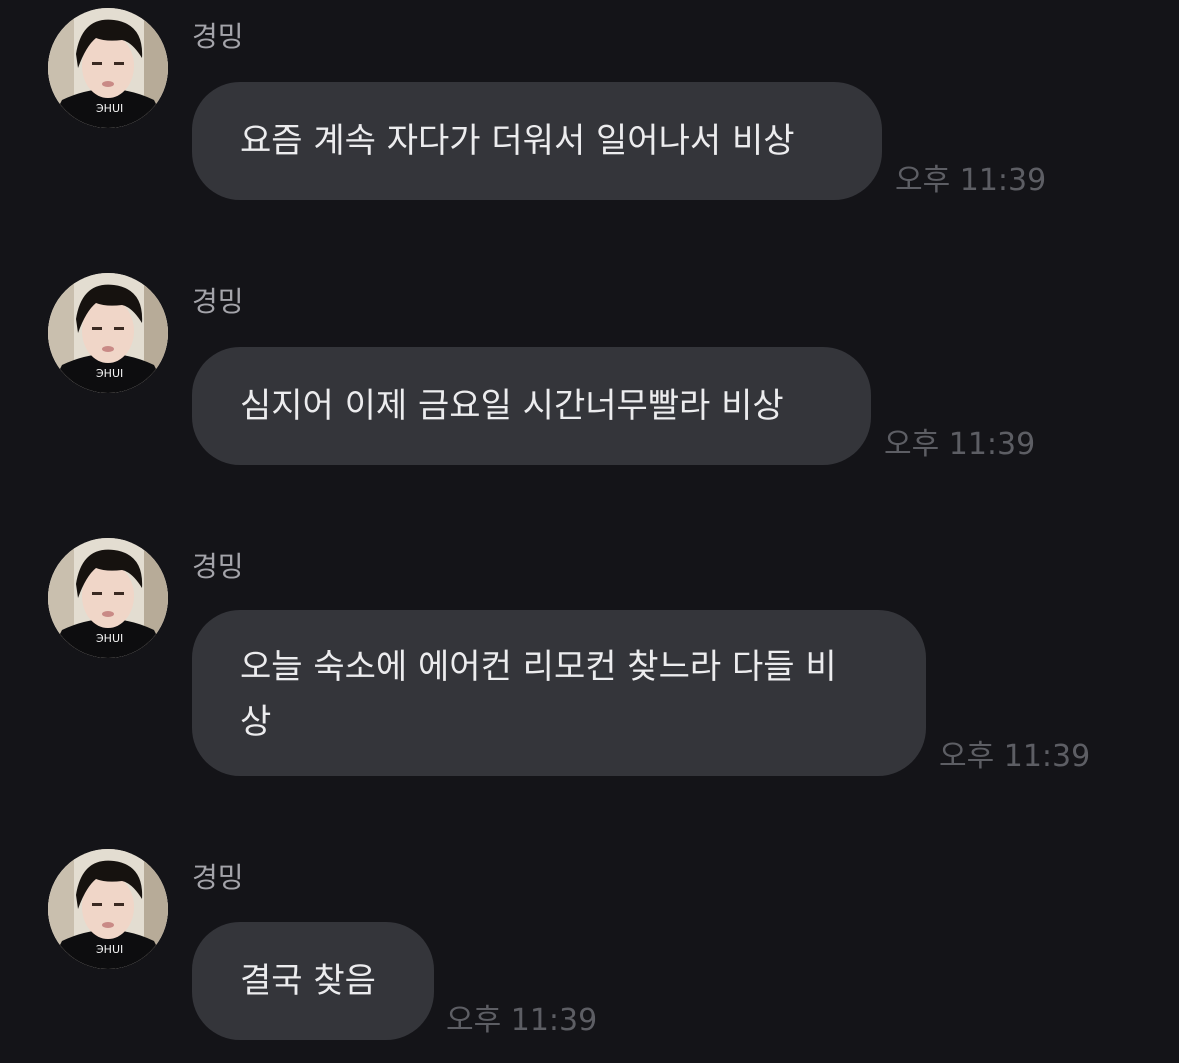 The height and width of the screenshot is (1063, 1179). I want to click on message-bubble: 오늘 숙소에 에어컨 리모컨 찾느라 다들 비 상, so click(559, 693).